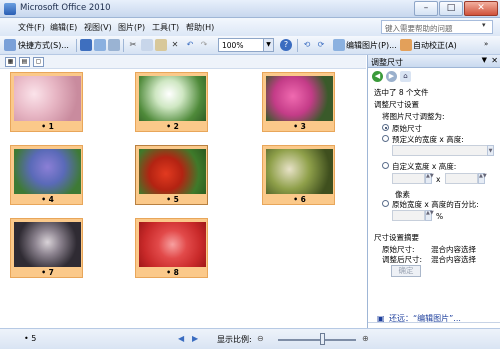  Describe the element at coordinates (307, 45) in the screenshot. I see `rotate-left-icon: ⟲` at that location.